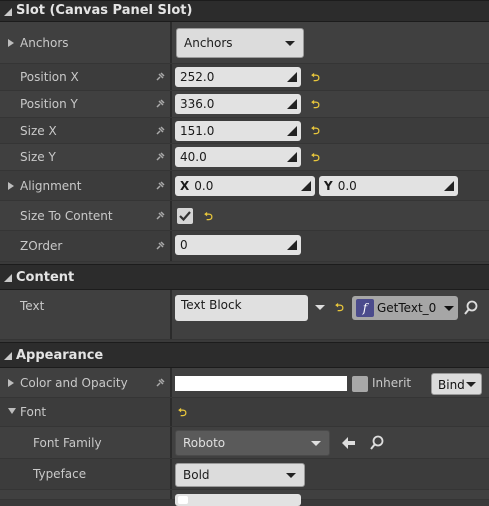  Describe the element at coordinates (451, 385) in the screenshot. I see `bind-label: Bind` at that location.